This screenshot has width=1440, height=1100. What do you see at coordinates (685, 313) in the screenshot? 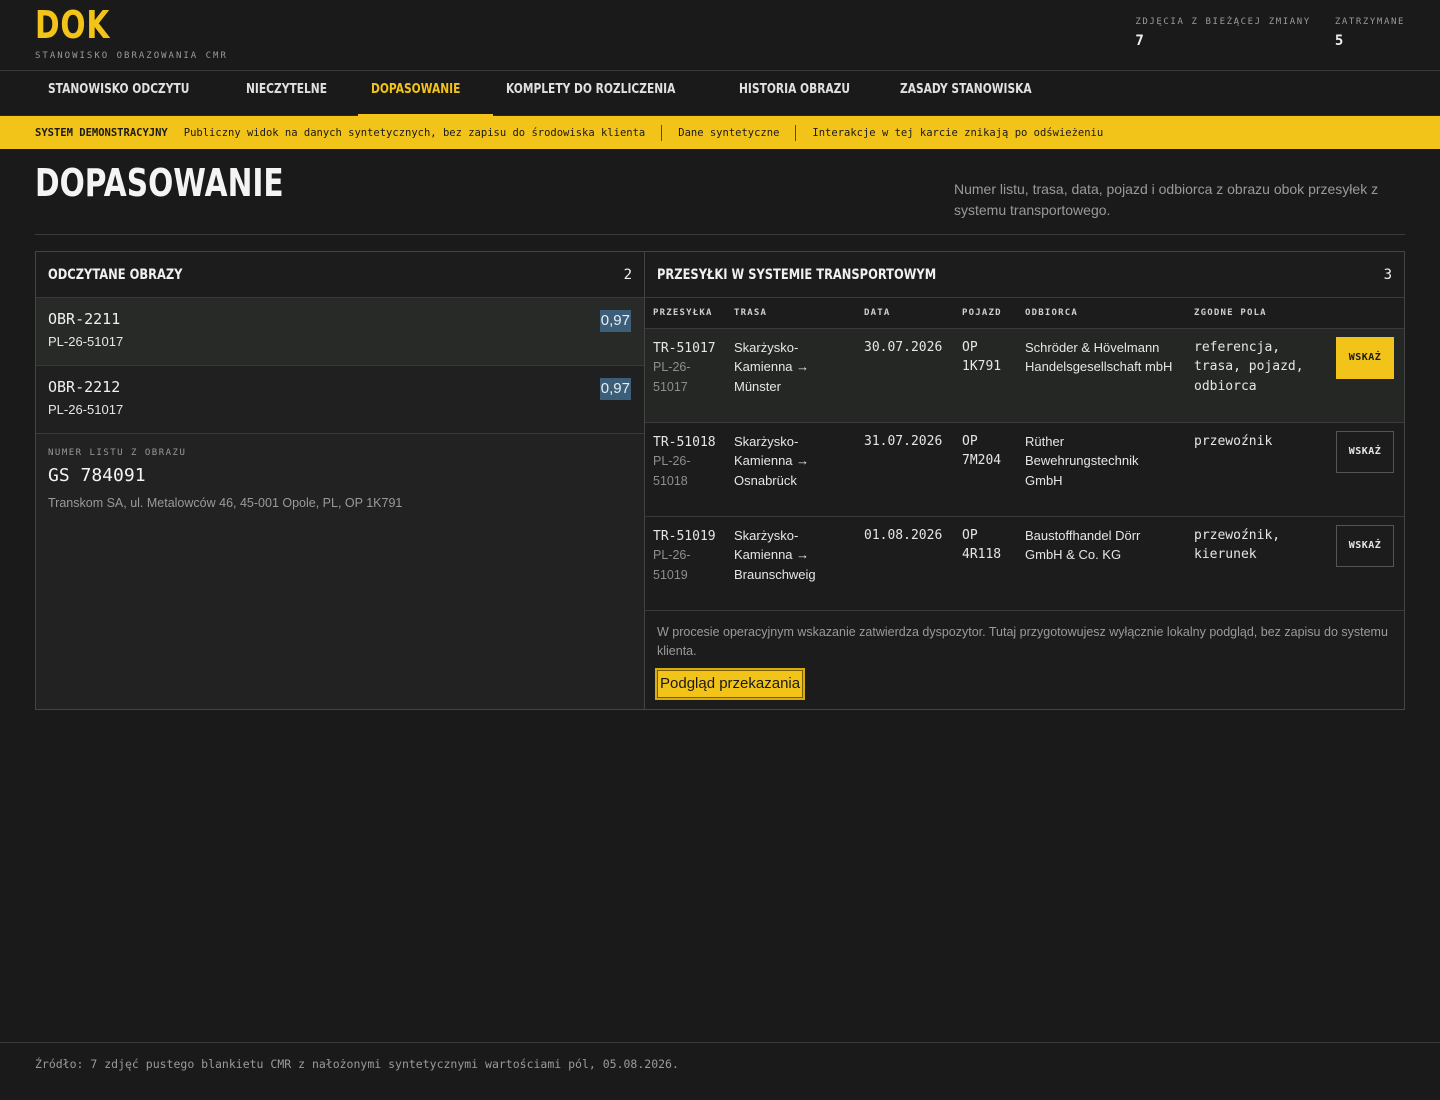
I see `column-header: PRZESYŁKA` at bounding box center [685, 313].